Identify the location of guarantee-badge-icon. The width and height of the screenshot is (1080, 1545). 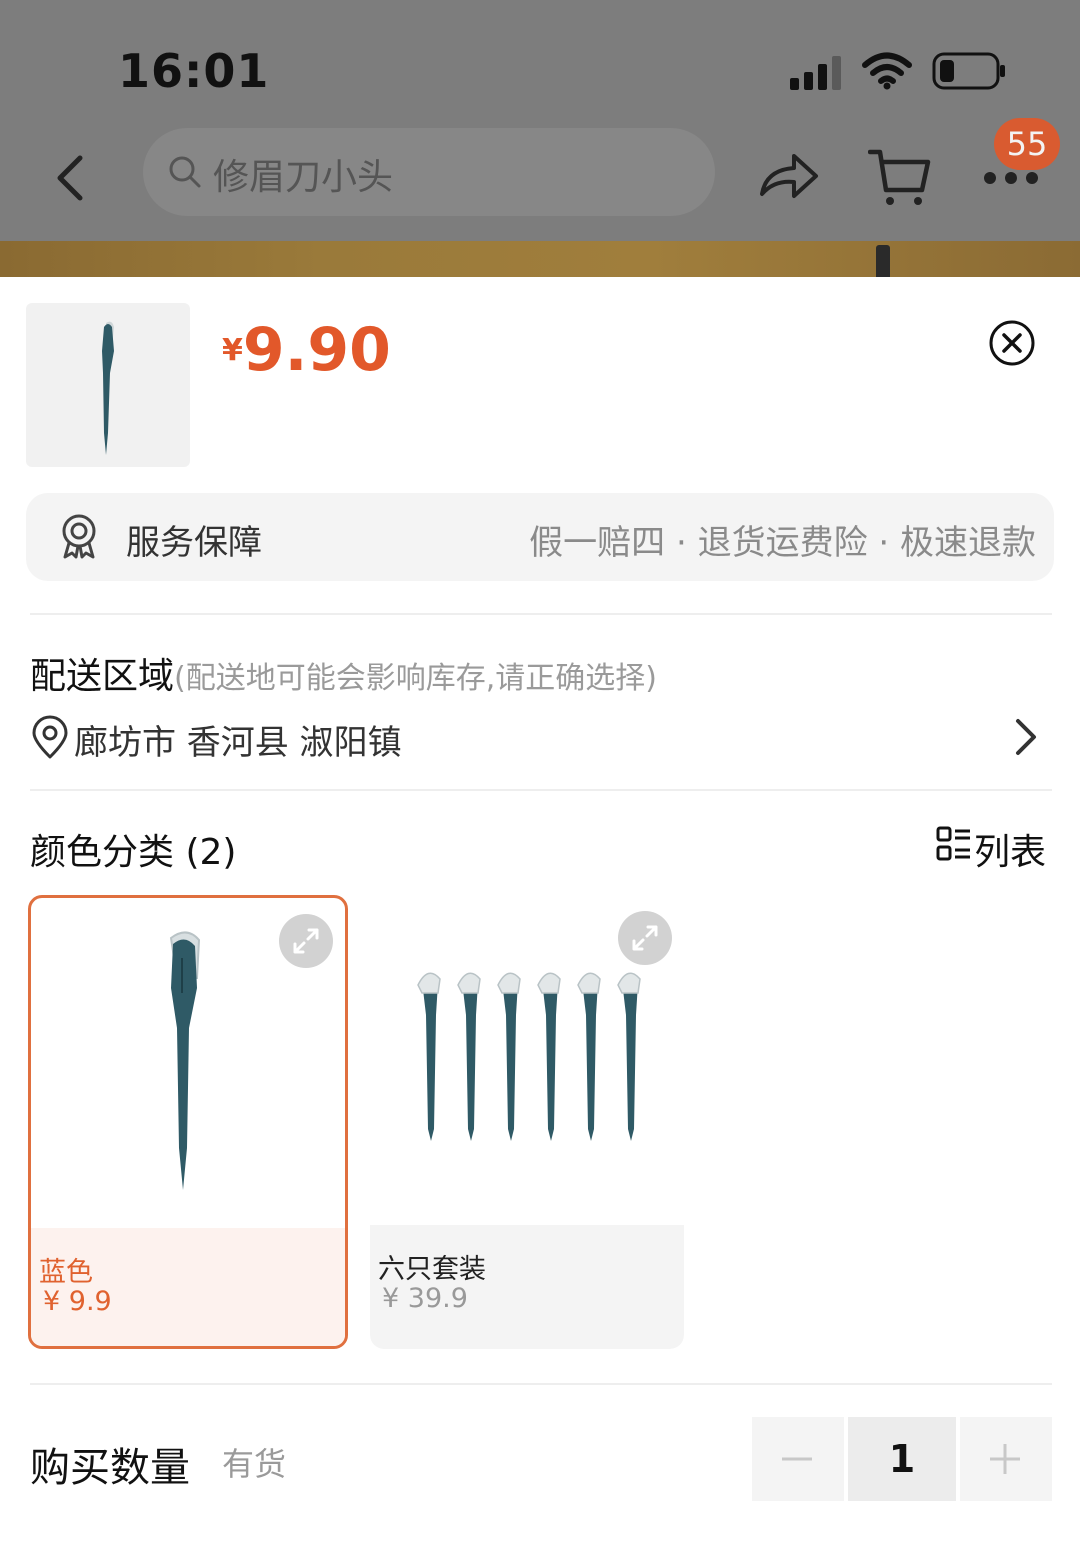
(79, 536).